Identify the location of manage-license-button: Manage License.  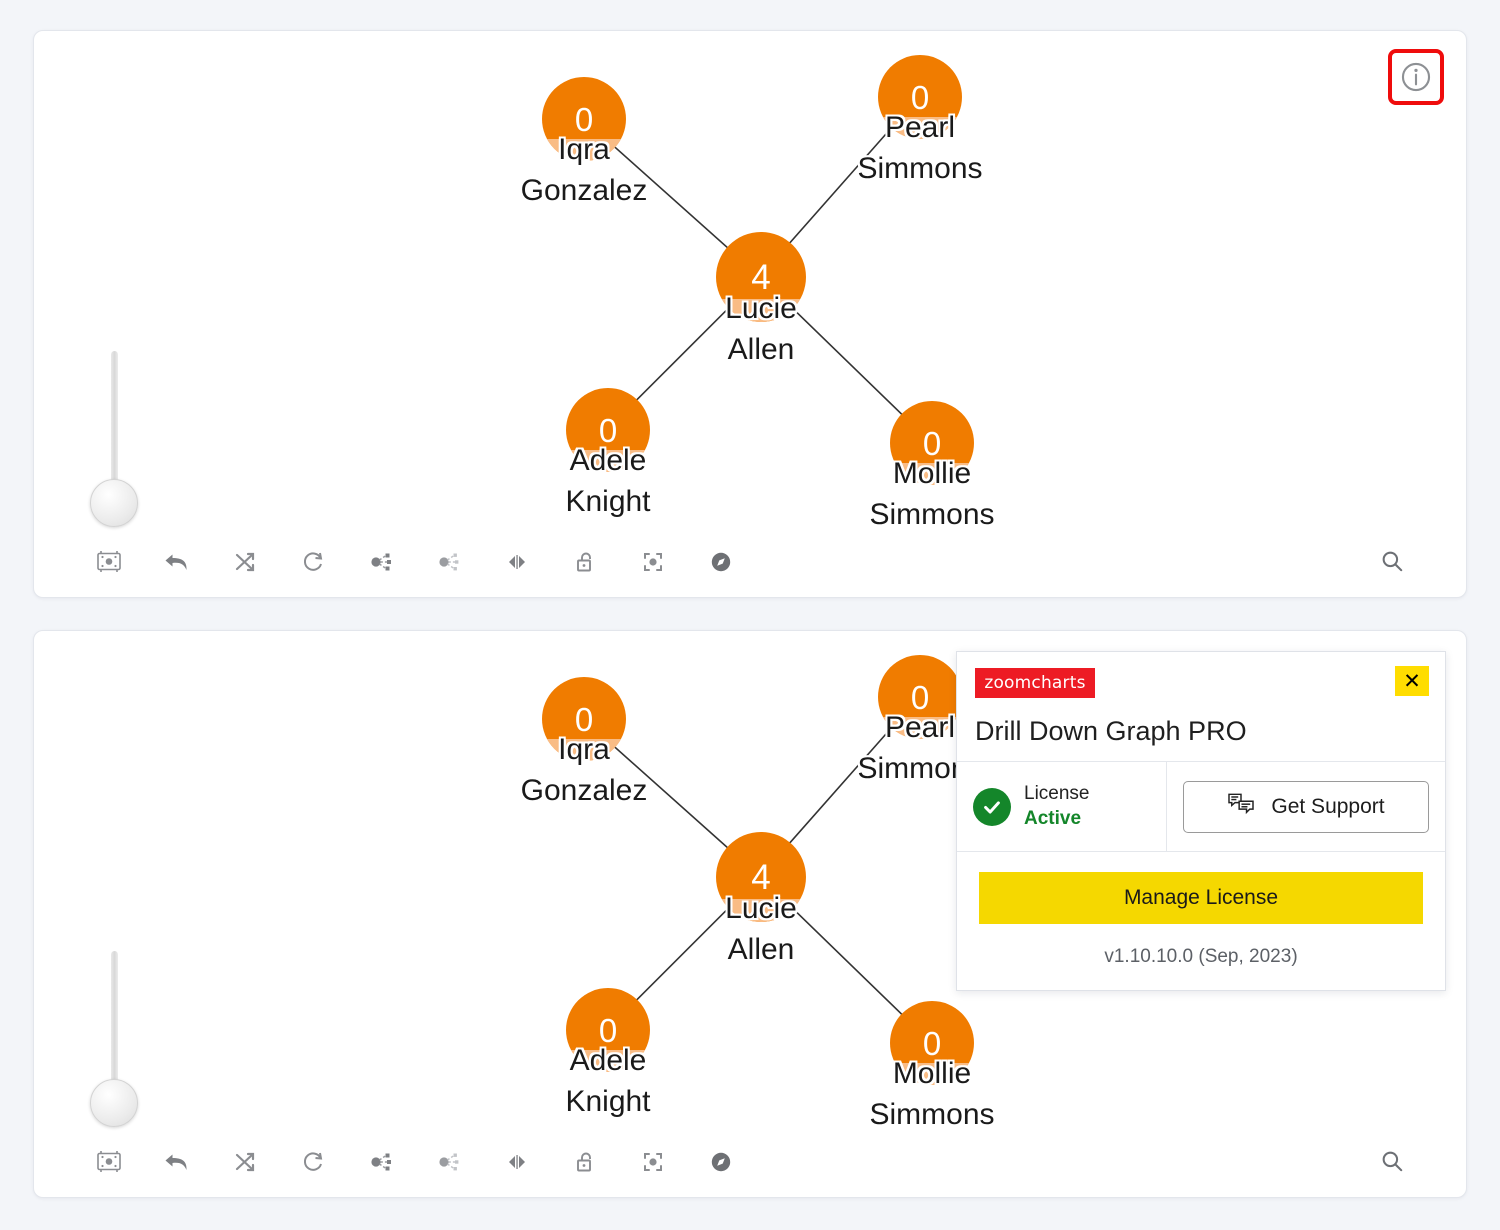
(1201, 898).